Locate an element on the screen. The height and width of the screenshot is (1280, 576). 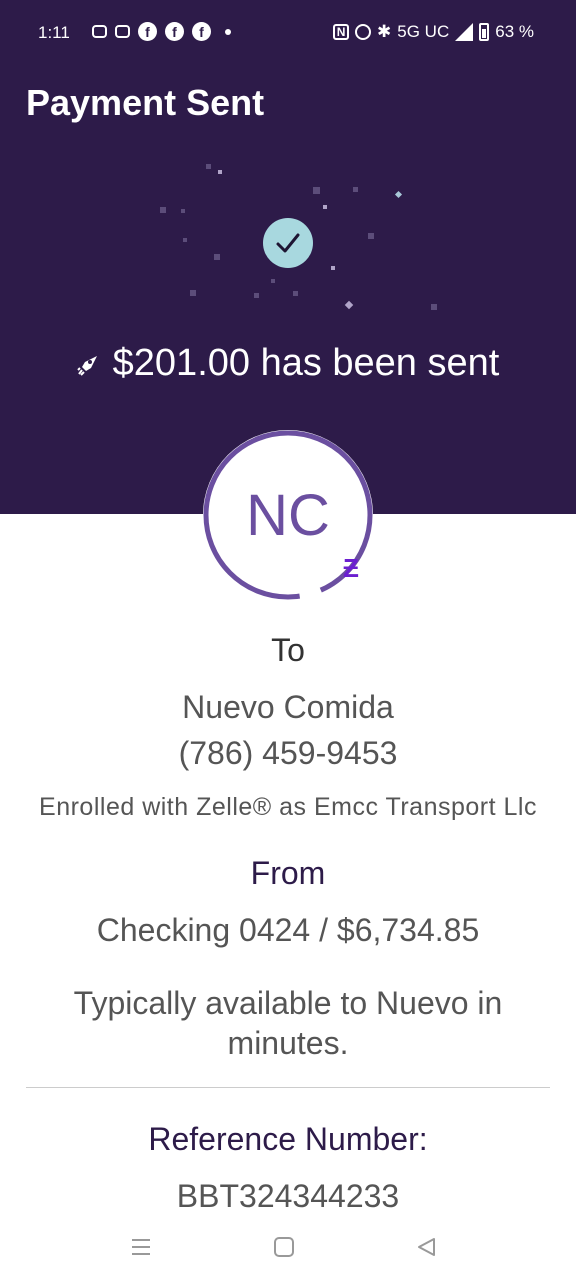
status-bar: 1:11 f f f N ✱ 5G UC 63 % is located at coordinates (288, 33).